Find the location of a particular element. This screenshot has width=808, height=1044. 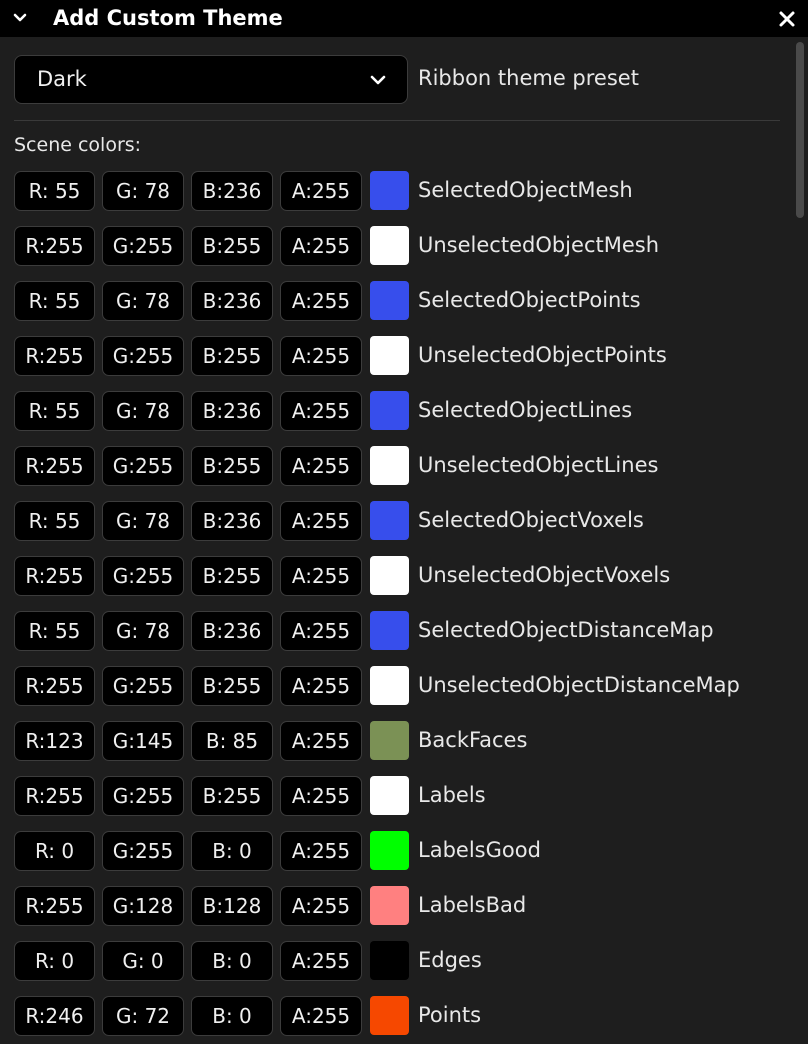

theme-preset-value: Dark is located at coordinates (62, 79).